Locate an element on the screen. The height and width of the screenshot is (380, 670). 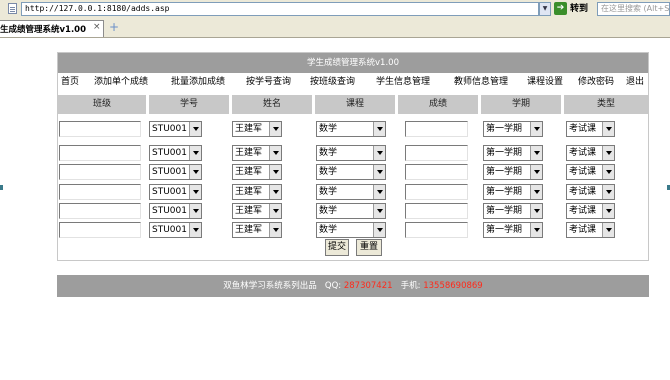
header-id: 学号 is located at coordinates (189, 104).